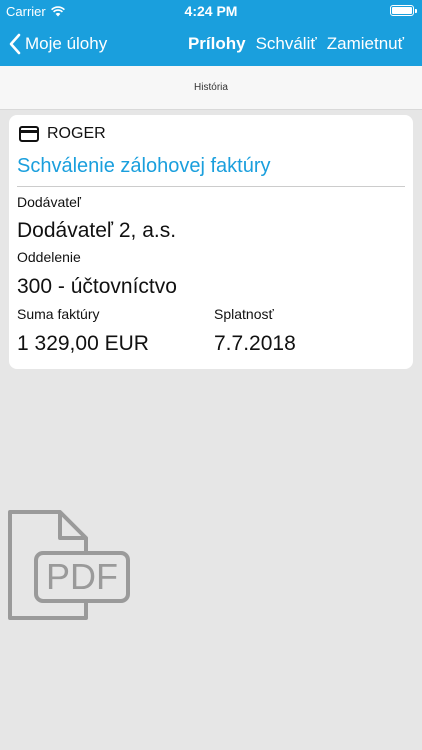 The height and width of the screenshot is (750, 422). I want to click on approve-button: Schváliť, so click(286, 44).